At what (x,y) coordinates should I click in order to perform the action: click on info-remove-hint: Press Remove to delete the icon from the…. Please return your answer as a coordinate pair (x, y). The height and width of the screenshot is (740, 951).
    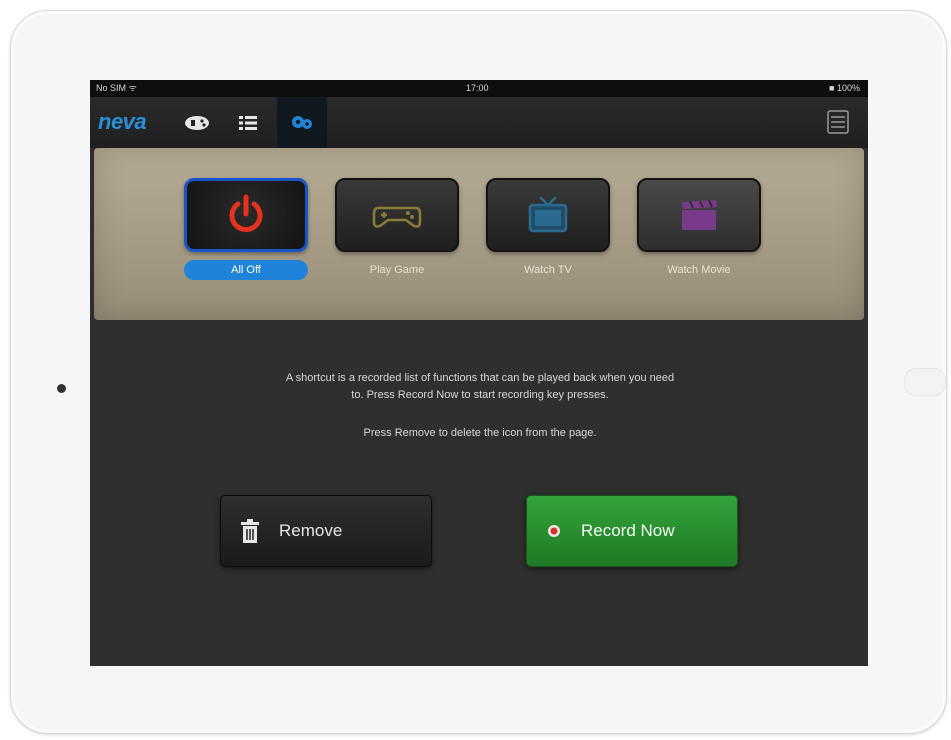
    Looking at the image, I should click on (480, 433).